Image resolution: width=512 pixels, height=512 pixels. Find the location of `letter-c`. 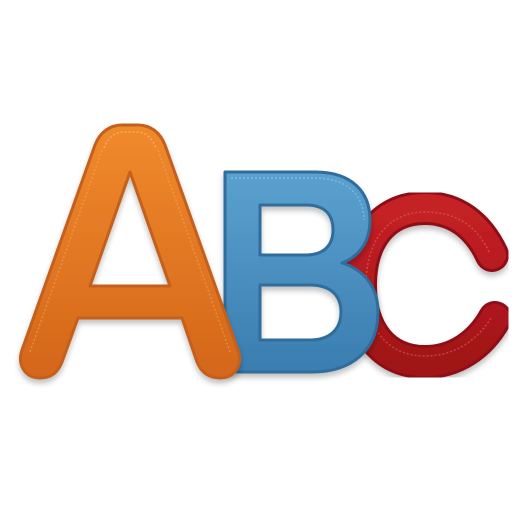

letter-c is located at coordinates (427, 285).